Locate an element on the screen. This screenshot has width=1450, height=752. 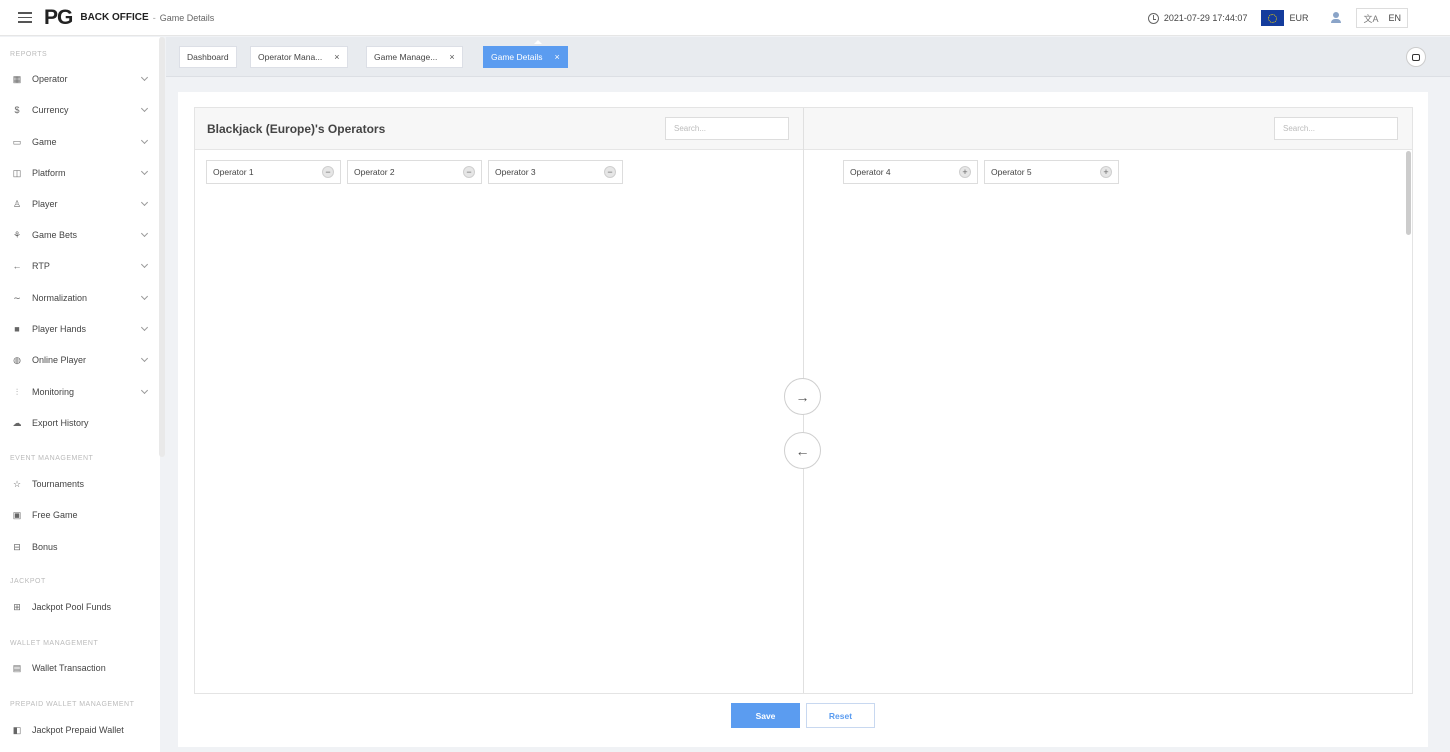
dollar-icon: $ is located at coordinates (17, 110).